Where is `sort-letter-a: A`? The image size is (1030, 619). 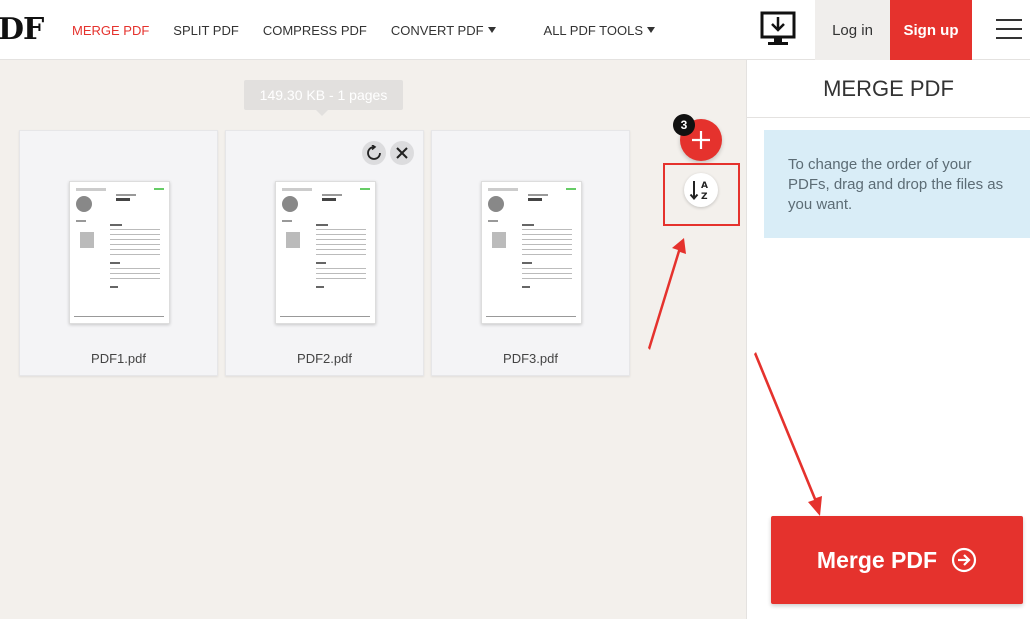
sort-letter-a: A is located at coordinates (704, 186).